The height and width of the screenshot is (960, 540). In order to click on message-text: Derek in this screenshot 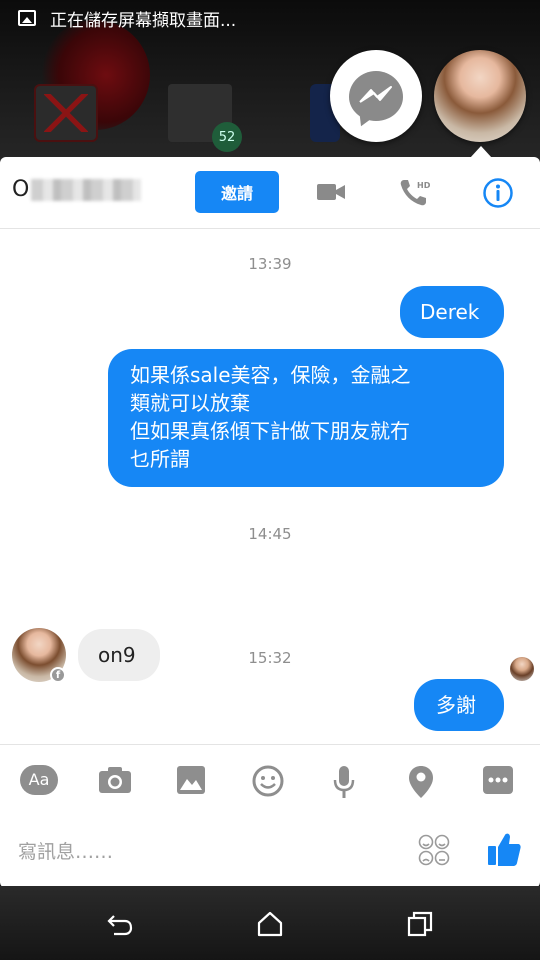, I will do `click(450, 312)`.